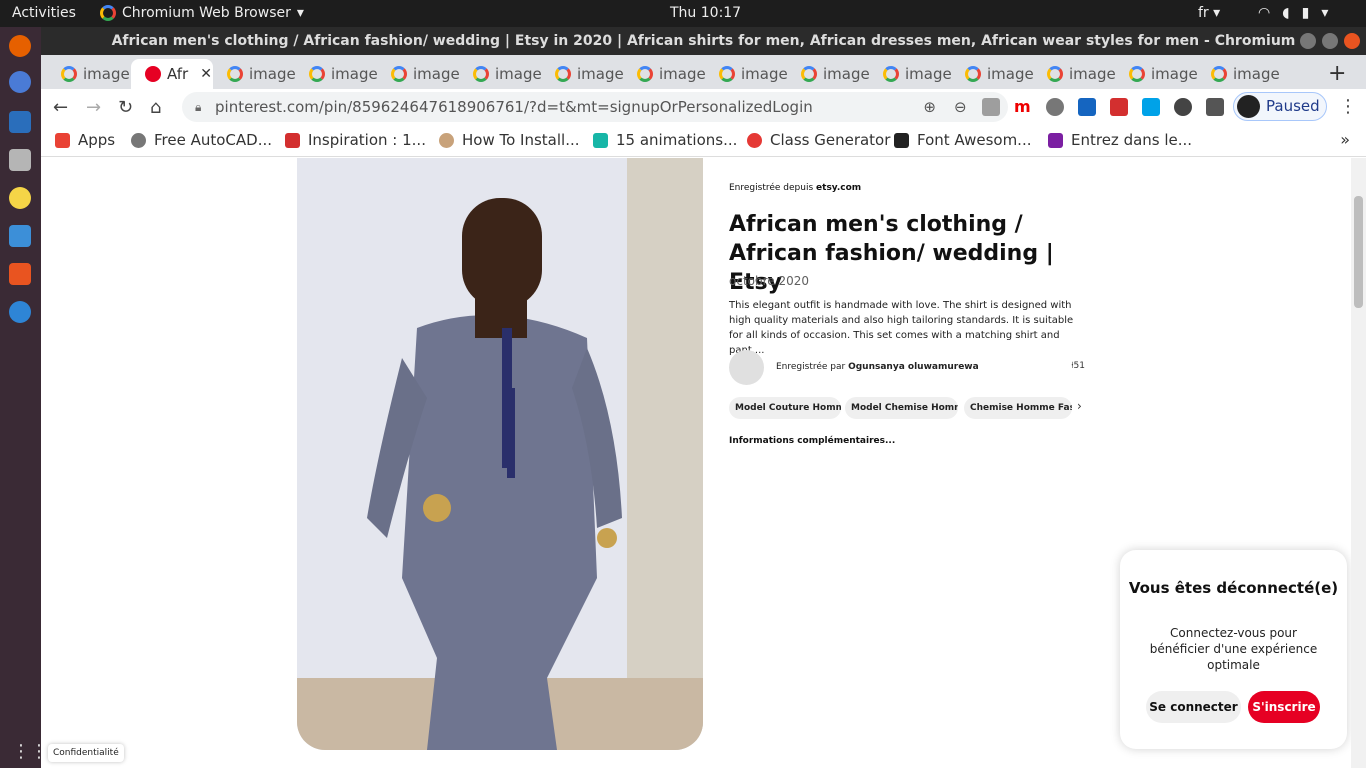 The height and width of the screenshot is (768, 1366). Describe the element at coordinates (198, 107) in the screenshot. I see `lock-icon: 🔒︎` at that location.